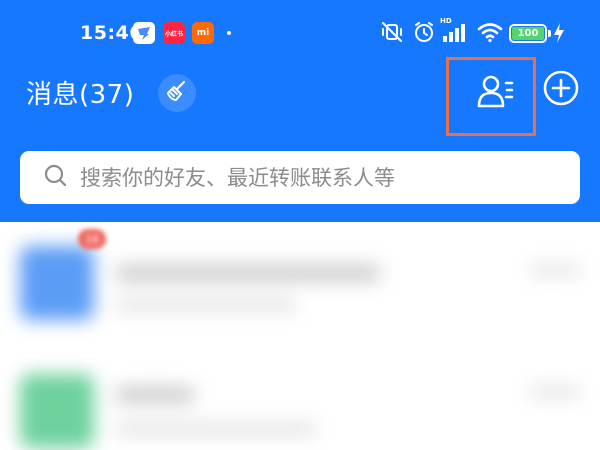  What do you see at coordinates (203, 33) in the screenshot?
I see `mi-icon: mi` at bounding box center [203, 33].